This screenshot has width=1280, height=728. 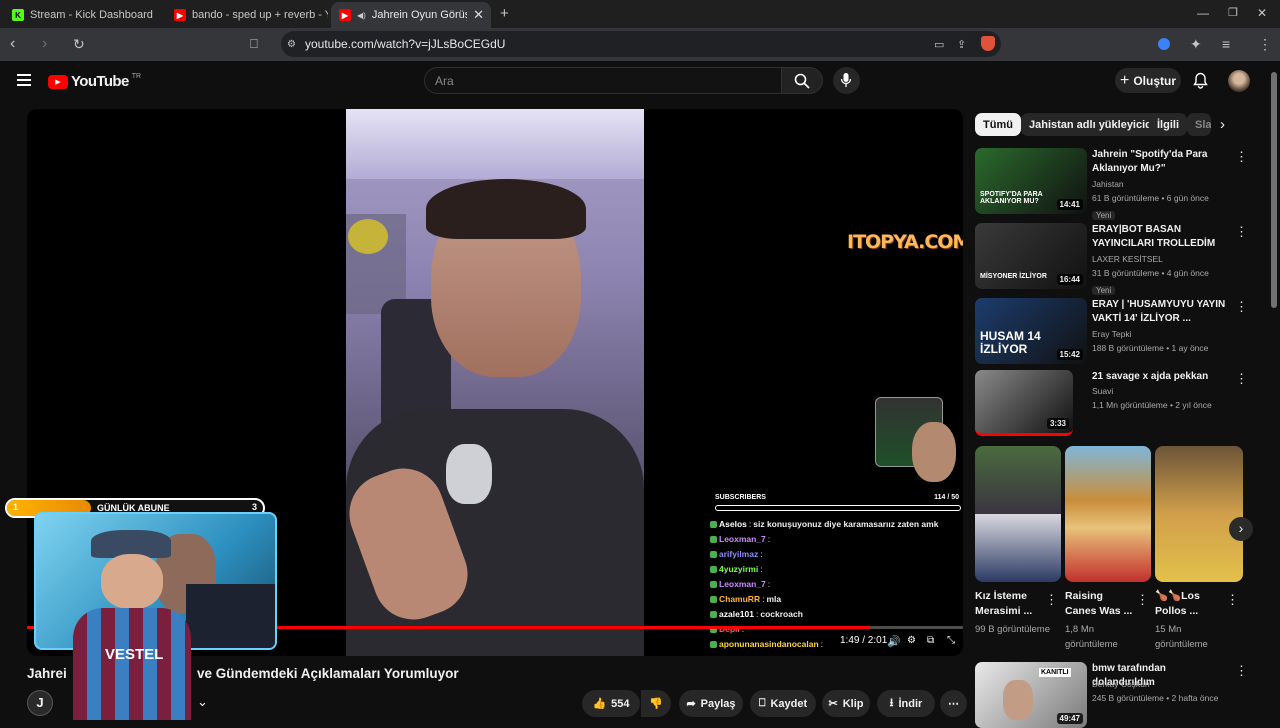 What do you see at coordinates (504, 13) in the screenshot?
I see `new-tab-button: +` at bounding box center [504, 13].